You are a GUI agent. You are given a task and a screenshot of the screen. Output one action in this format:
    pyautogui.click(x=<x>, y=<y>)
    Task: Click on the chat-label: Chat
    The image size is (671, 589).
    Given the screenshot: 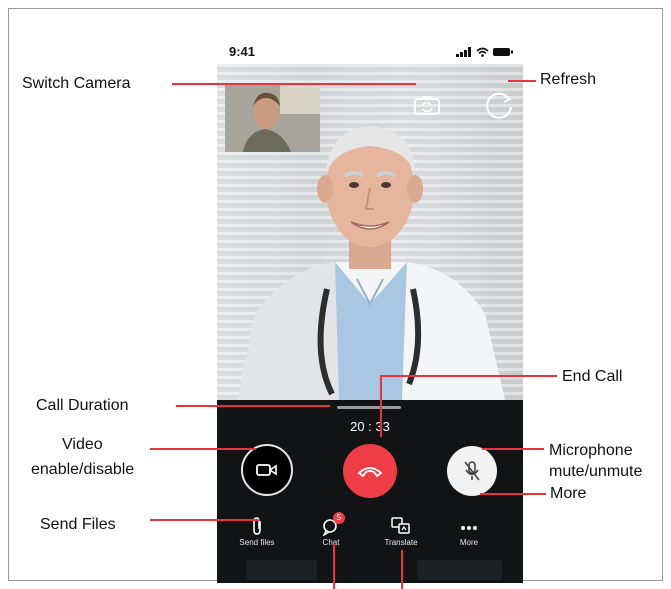 What is the action you would take?
    pyautogui.click(x=331, y=542)
    